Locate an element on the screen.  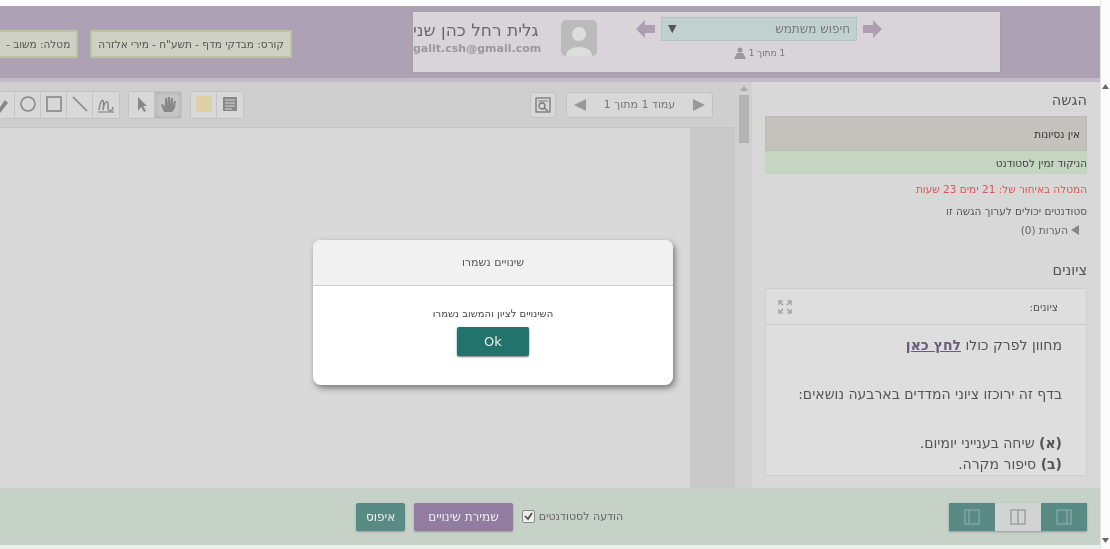
scroll-up-icon is located at coordinates (1105, 86).